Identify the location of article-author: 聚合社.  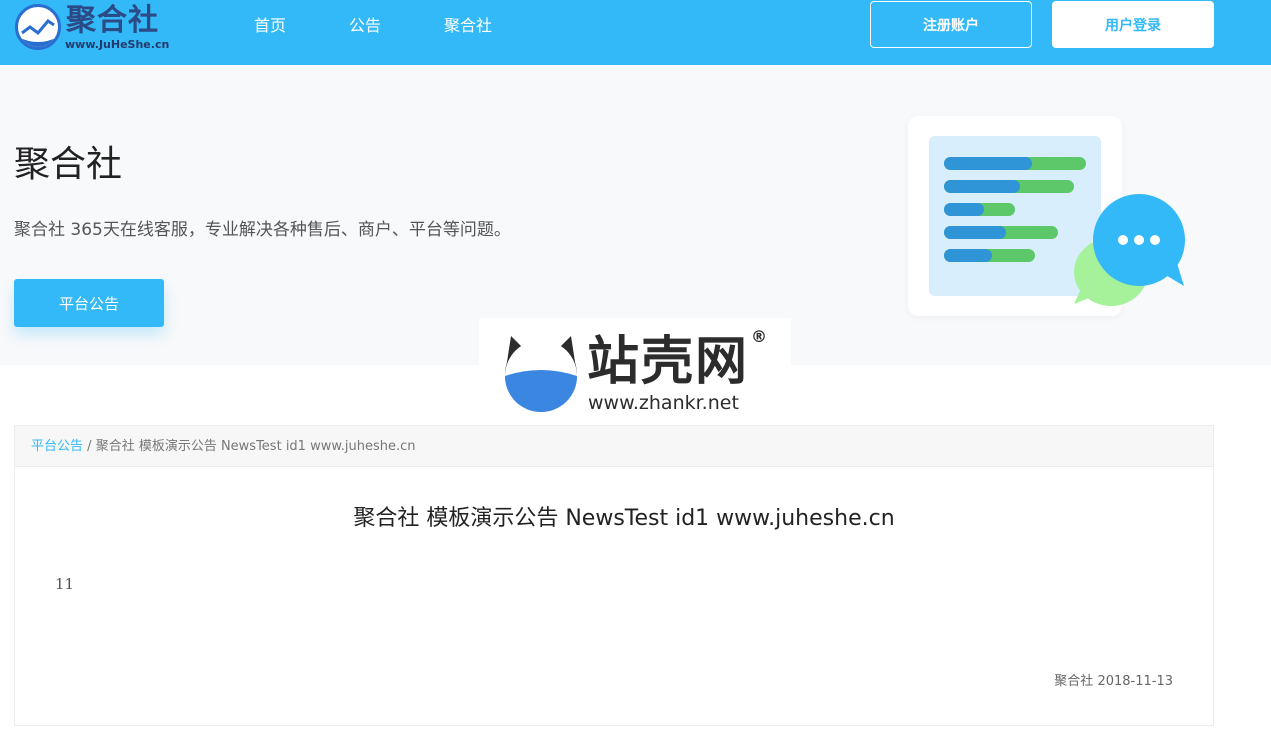
(1074, 681).